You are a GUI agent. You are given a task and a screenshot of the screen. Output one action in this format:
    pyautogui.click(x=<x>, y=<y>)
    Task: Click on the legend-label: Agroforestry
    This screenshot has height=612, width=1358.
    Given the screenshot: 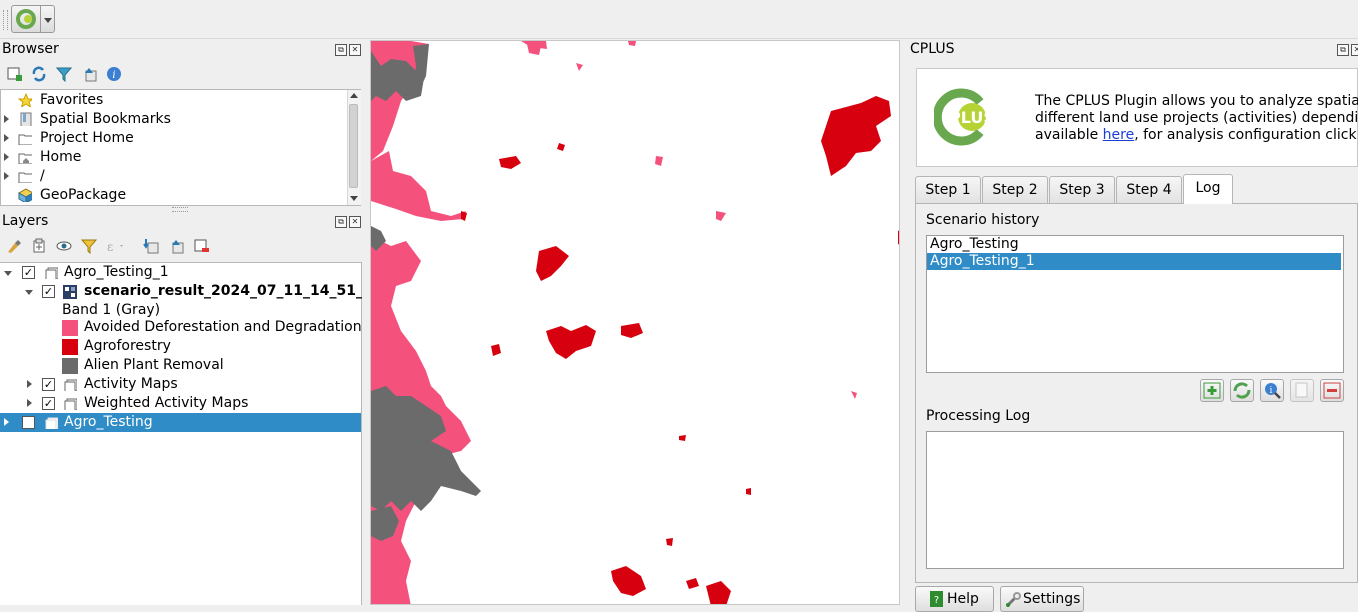 What is the action you would take?
    pyautogui.click(x=127, y=346)
    